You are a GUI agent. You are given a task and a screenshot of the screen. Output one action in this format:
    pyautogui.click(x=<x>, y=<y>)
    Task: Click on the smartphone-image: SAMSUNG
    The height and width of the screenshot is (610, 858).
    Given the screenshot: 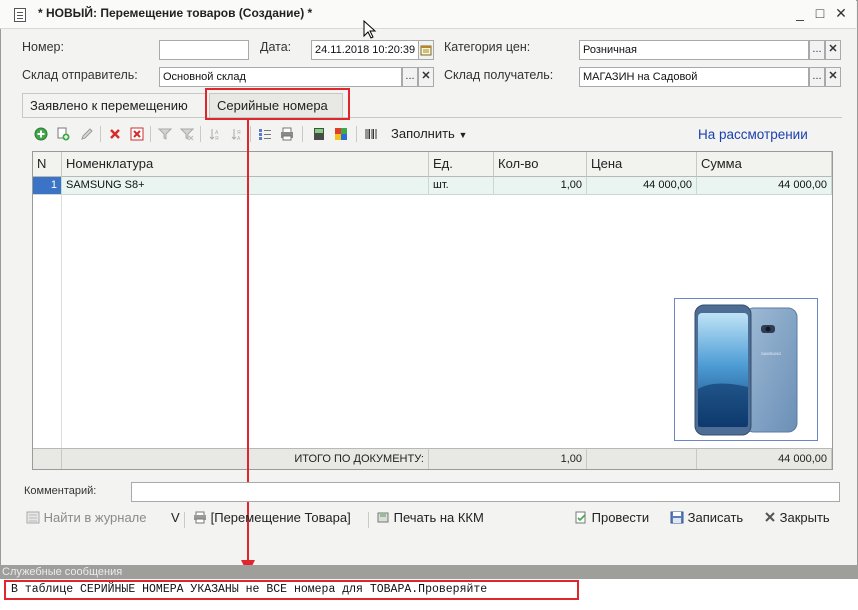 What is the action you would take?
    pyautogui.click(x=746, y=370)
    